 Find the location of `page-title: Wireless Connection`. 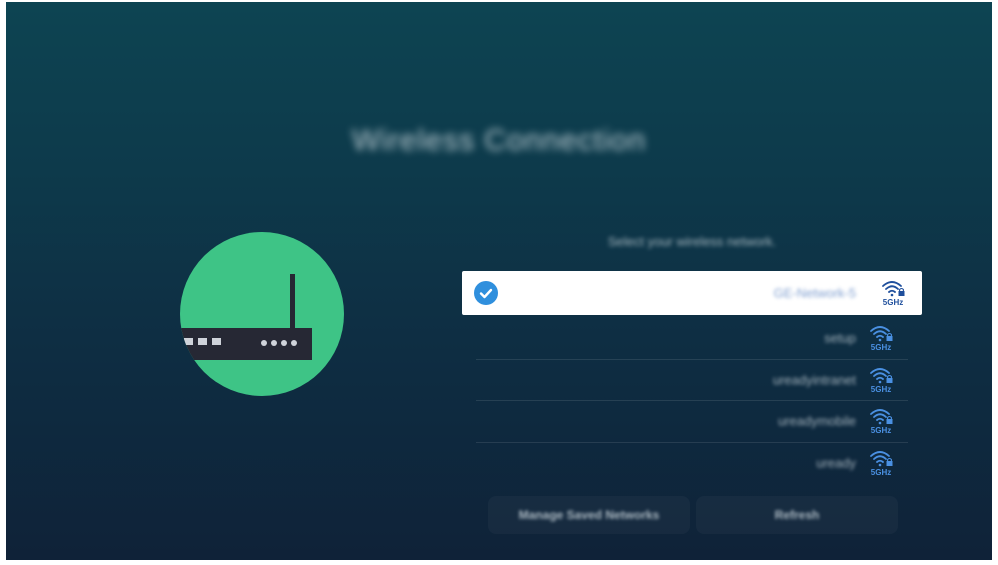

page-title: Wireless Connection is located at coordinates (499, 140).